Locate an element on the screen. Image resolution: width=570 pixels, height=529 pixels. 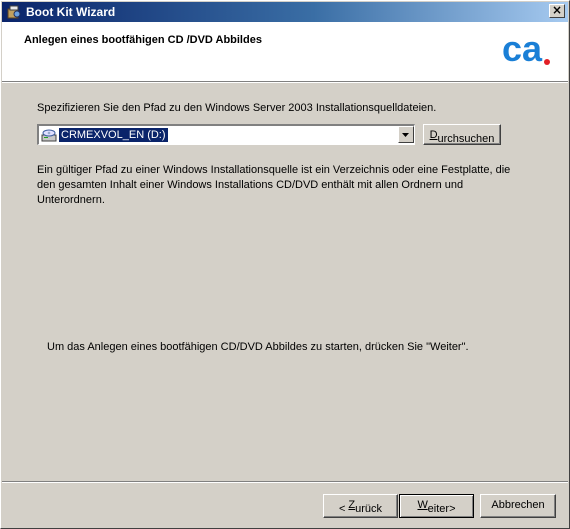
browse-button: Durchsuchen is located at coordinates (462, 134).